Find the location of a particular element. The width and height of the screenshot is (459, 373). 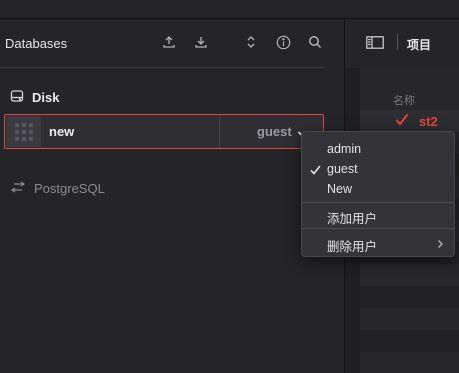

info-icon is located at coordinates (283, 42).